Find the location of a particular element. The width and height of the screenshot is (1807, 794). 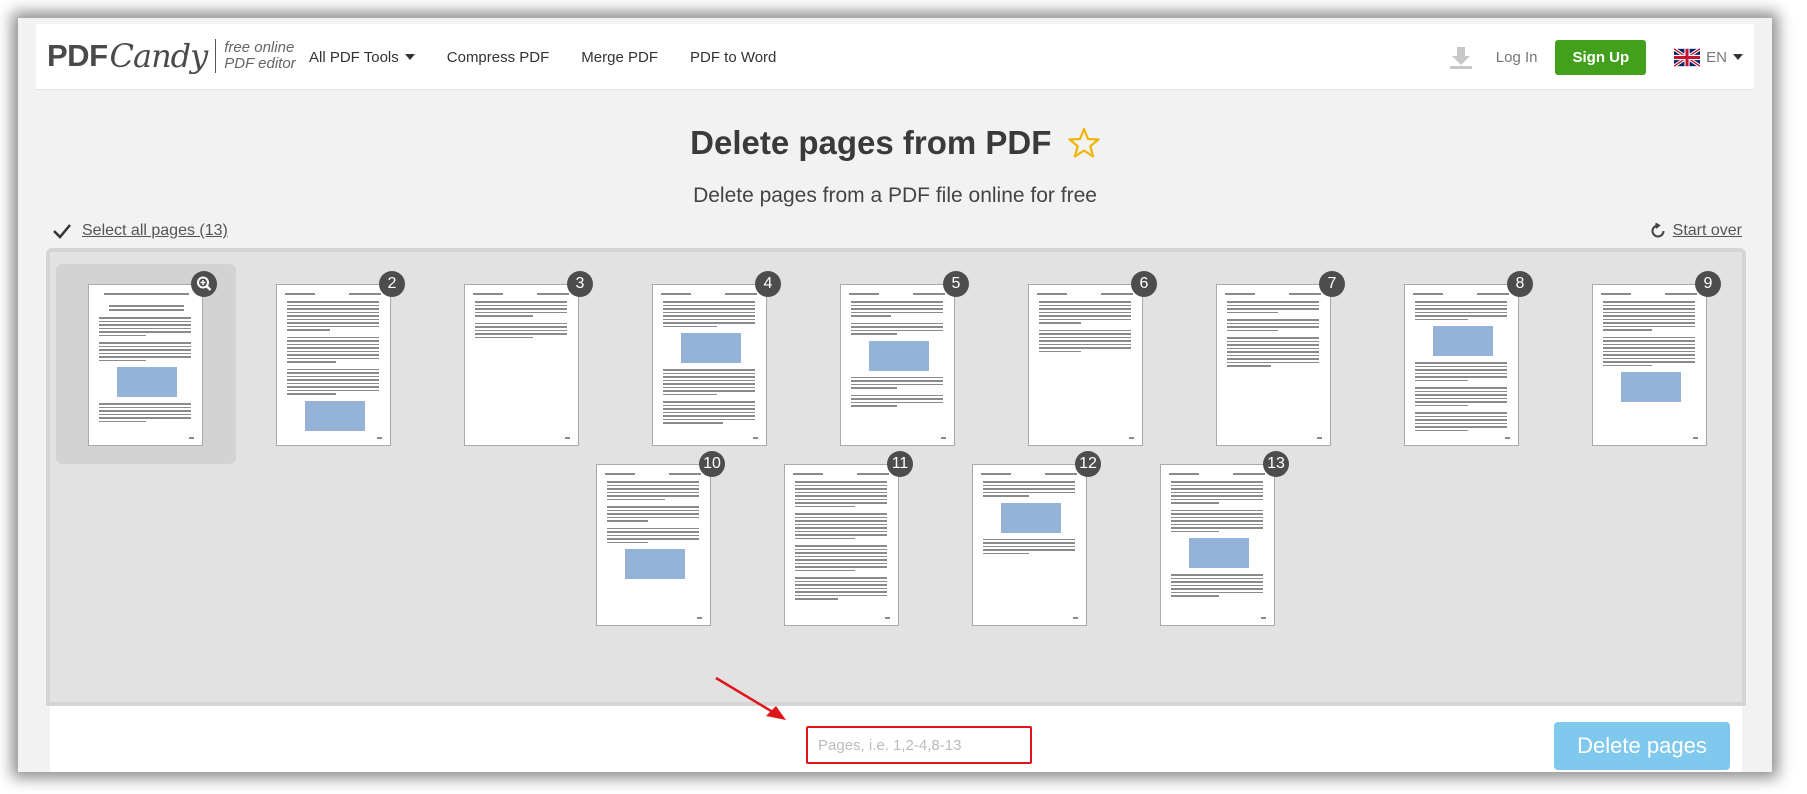

zoom-icon is located at coordinates (204, 284).